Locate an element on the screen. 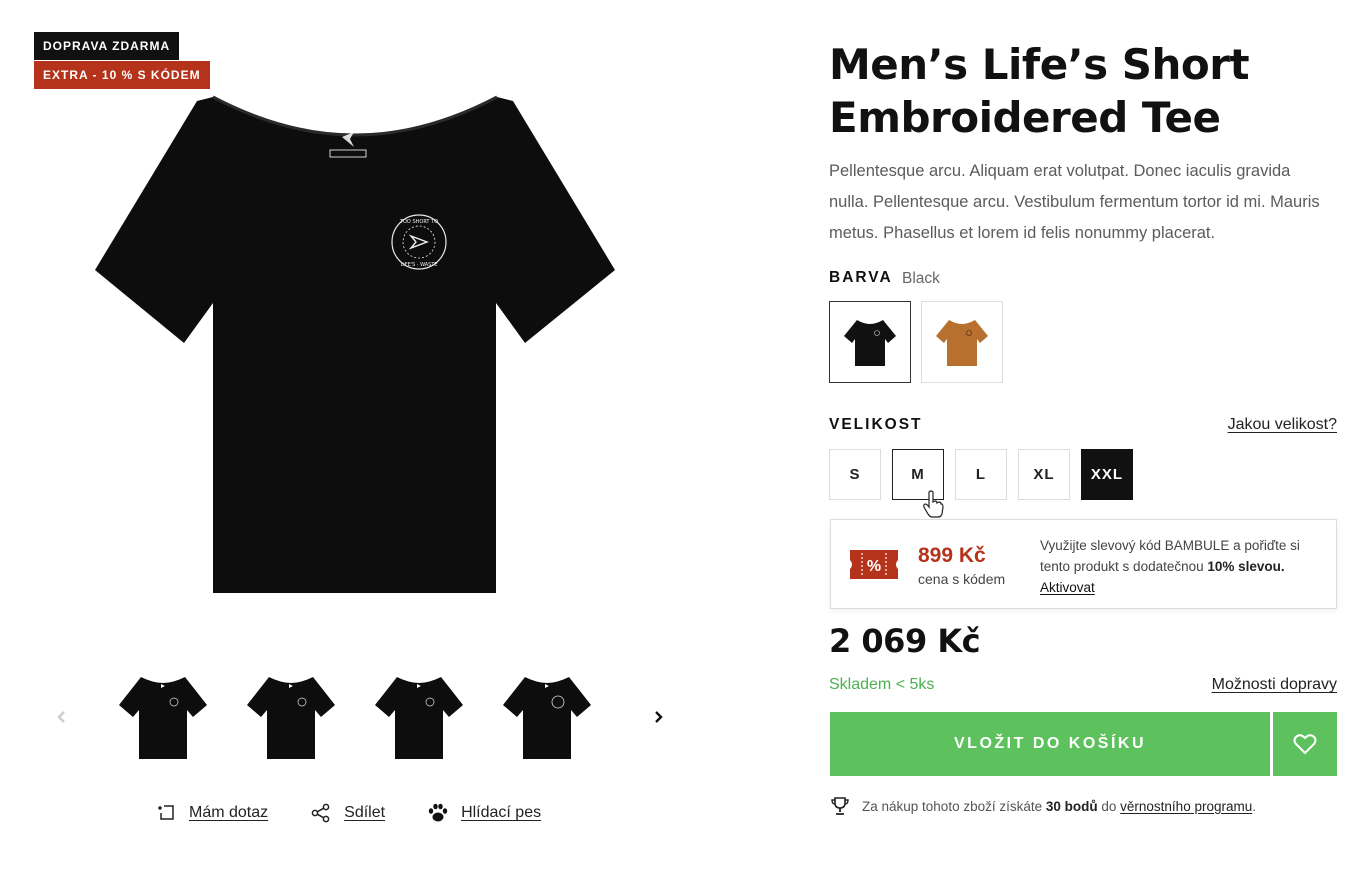 The height and width of the screenshot is (870, 1372). discount-badge: EXTRA - 10 % S KÓDEM is located at coordinates (122, 75).